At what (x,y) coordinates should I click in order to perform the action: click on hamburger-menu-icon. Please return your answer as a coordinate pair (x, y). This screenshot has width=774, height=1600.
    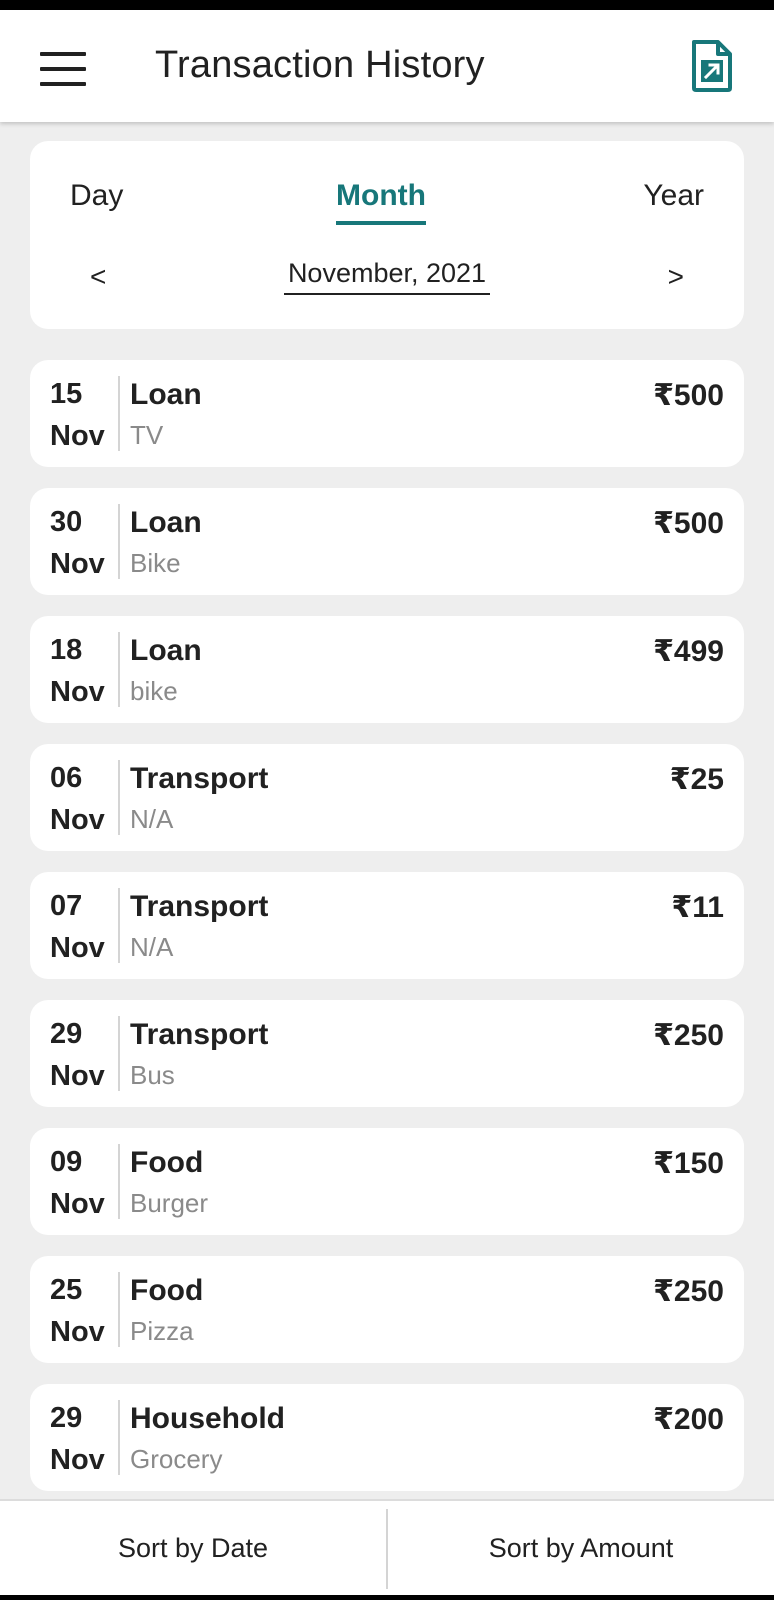
    Looking at the image, I should click on (63, 69).